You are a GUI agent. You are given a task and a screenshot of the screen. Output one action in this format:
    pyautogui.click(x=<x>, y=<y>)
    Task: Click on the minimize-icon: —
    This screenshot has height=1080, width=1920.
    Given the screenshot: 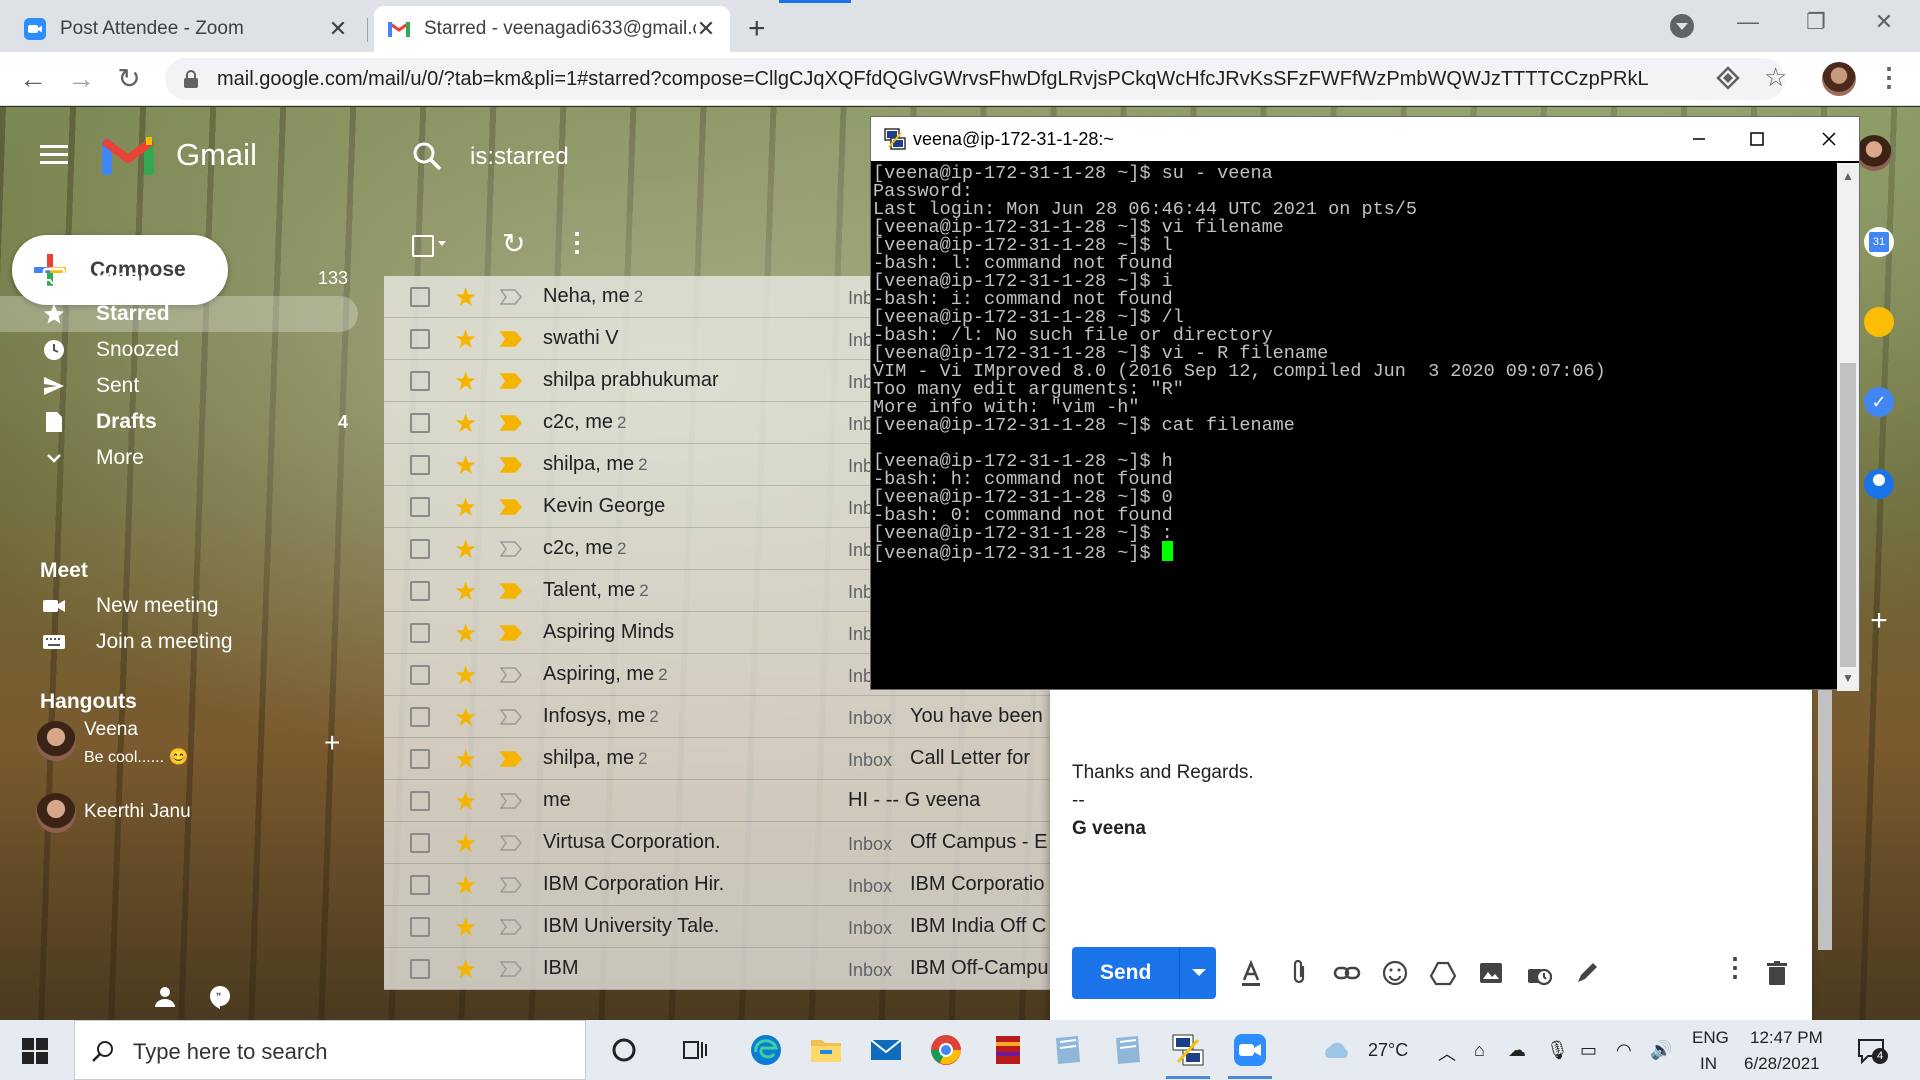 What is the action you would take?
    pyautogui.click(x=1748, y=22)
    